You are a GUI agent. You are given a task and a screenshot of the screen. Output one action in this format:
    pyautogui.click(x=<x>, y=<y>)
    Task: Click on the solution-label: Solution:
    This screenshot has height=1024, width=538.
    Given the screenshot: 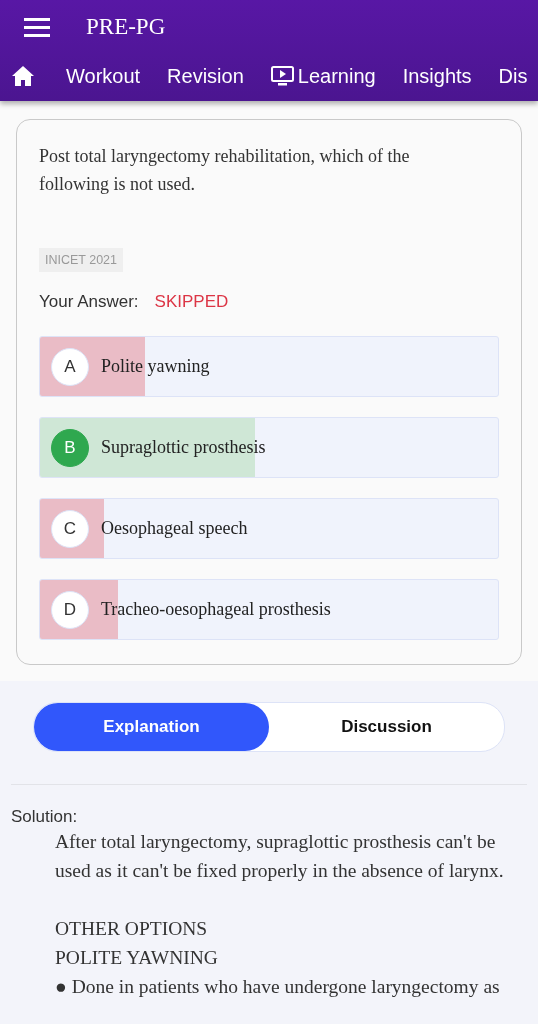 What is the action you would take?
    pyautogui.click(x=45, y=817)
    